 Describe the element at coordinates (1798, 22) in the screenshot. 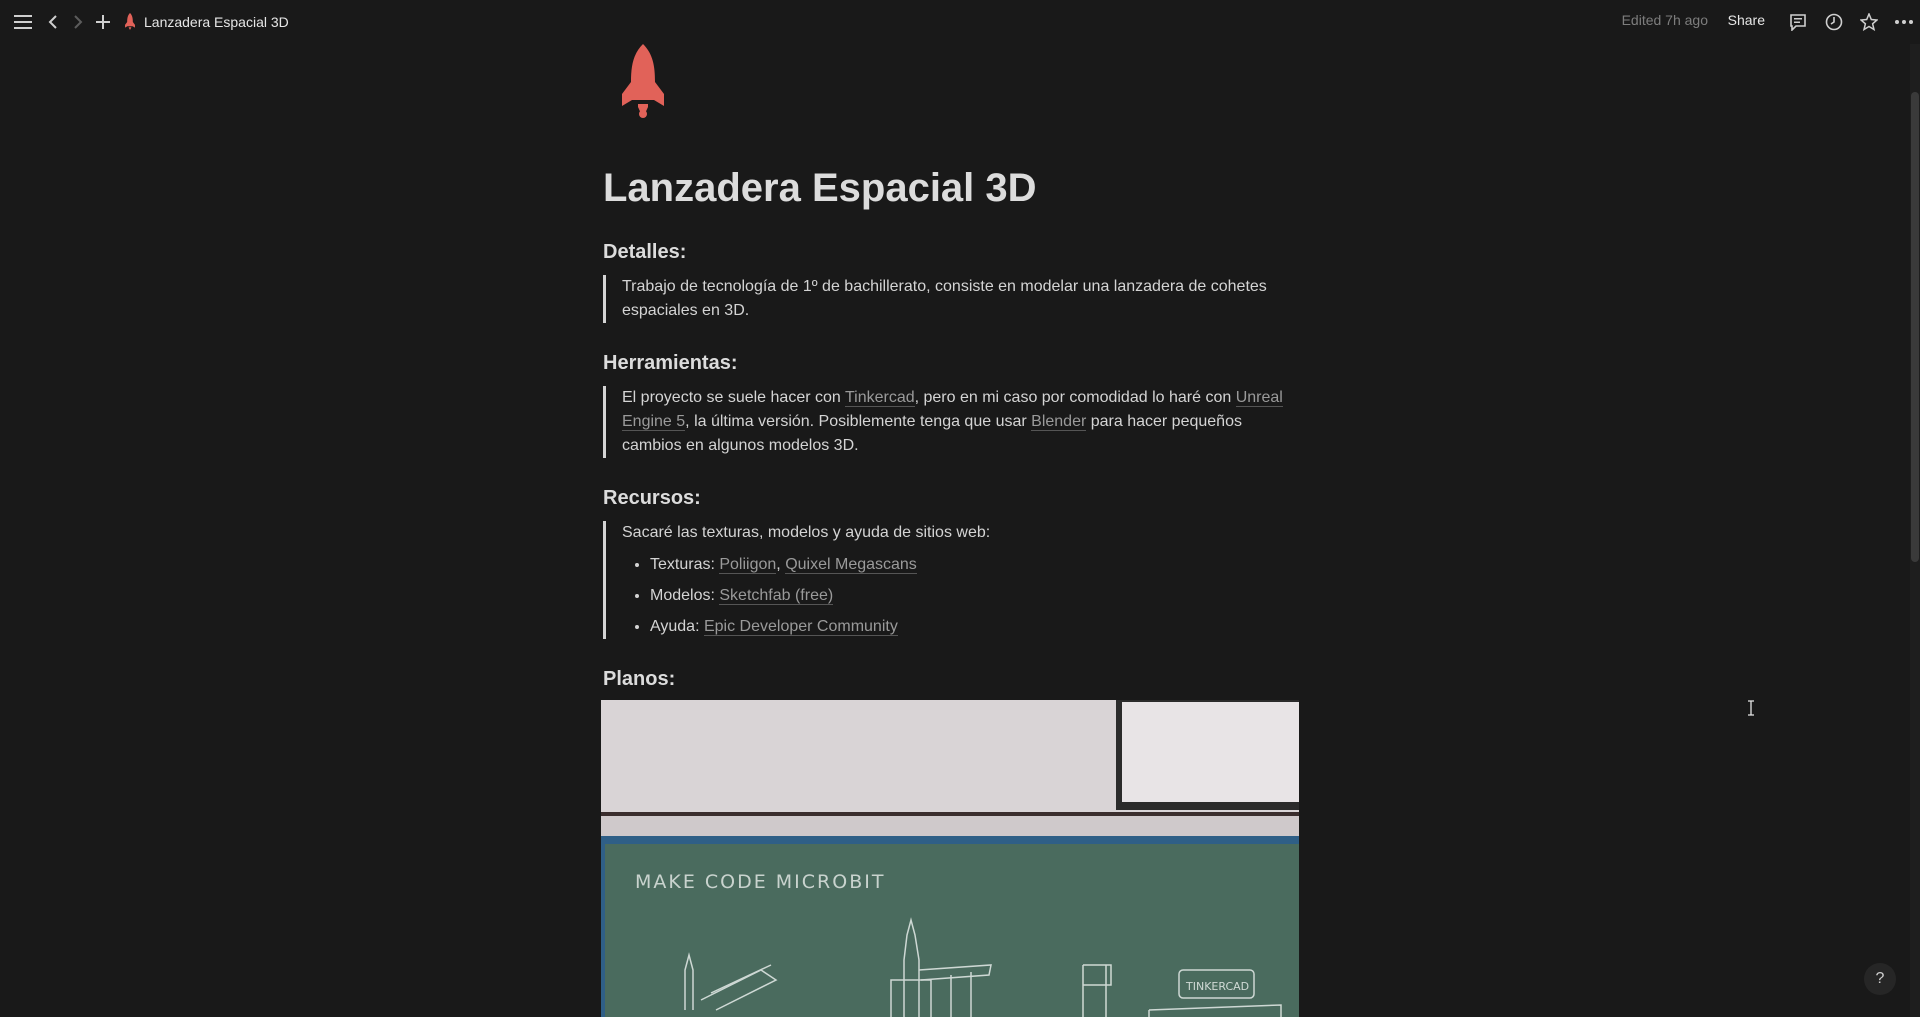

I see `comments-icon` at that location.